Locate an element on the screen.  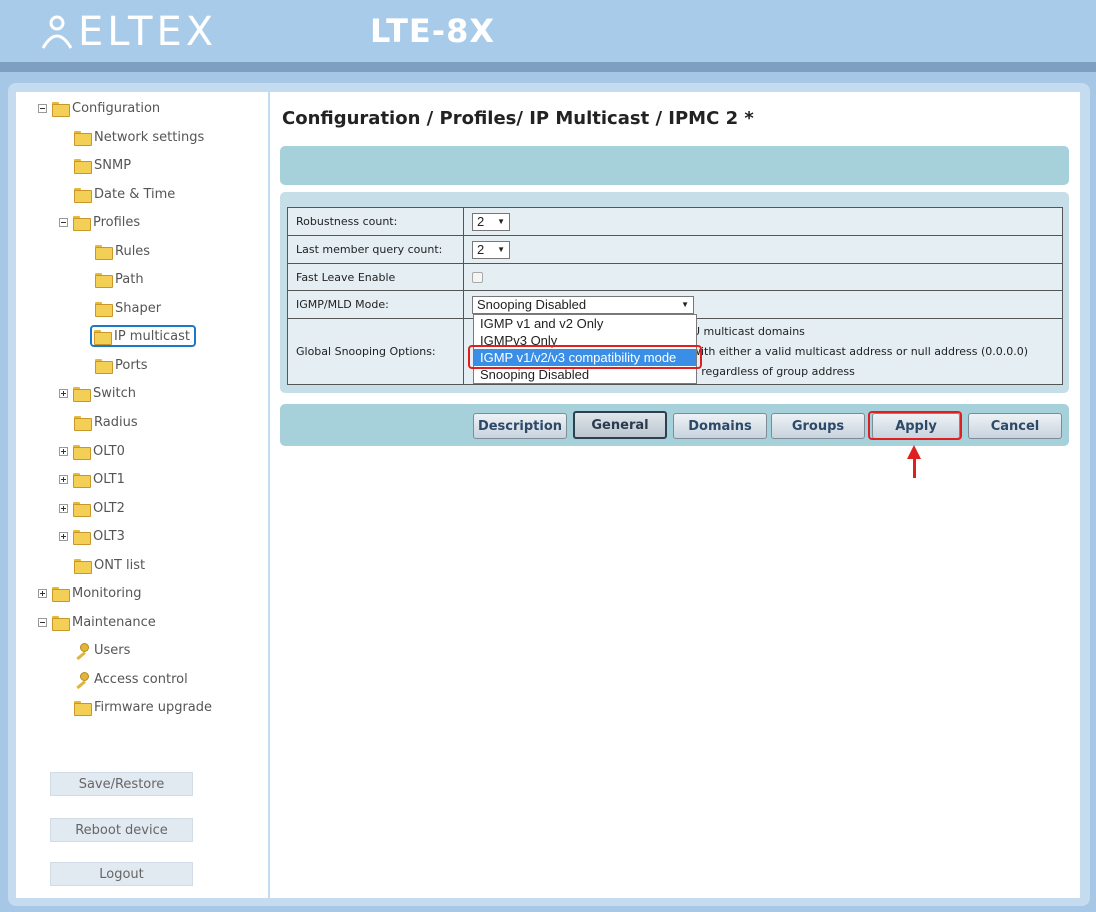
tree-item-label: OLT2 is located at coordinates (109, 508).